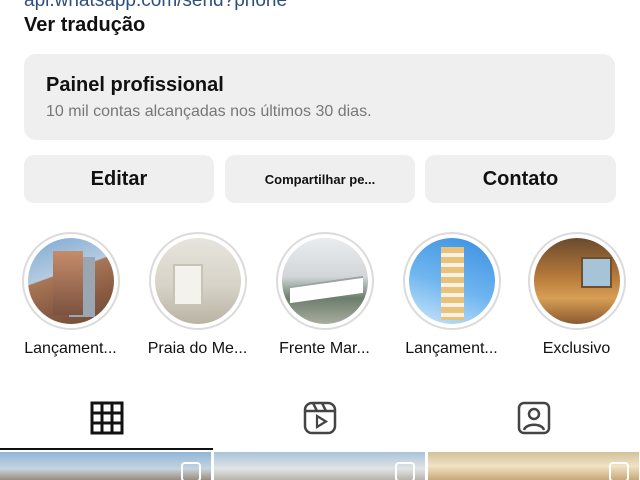 This screenshot has width=640, height=480. I want to click on tab-posts-grid, so click(106, 419).